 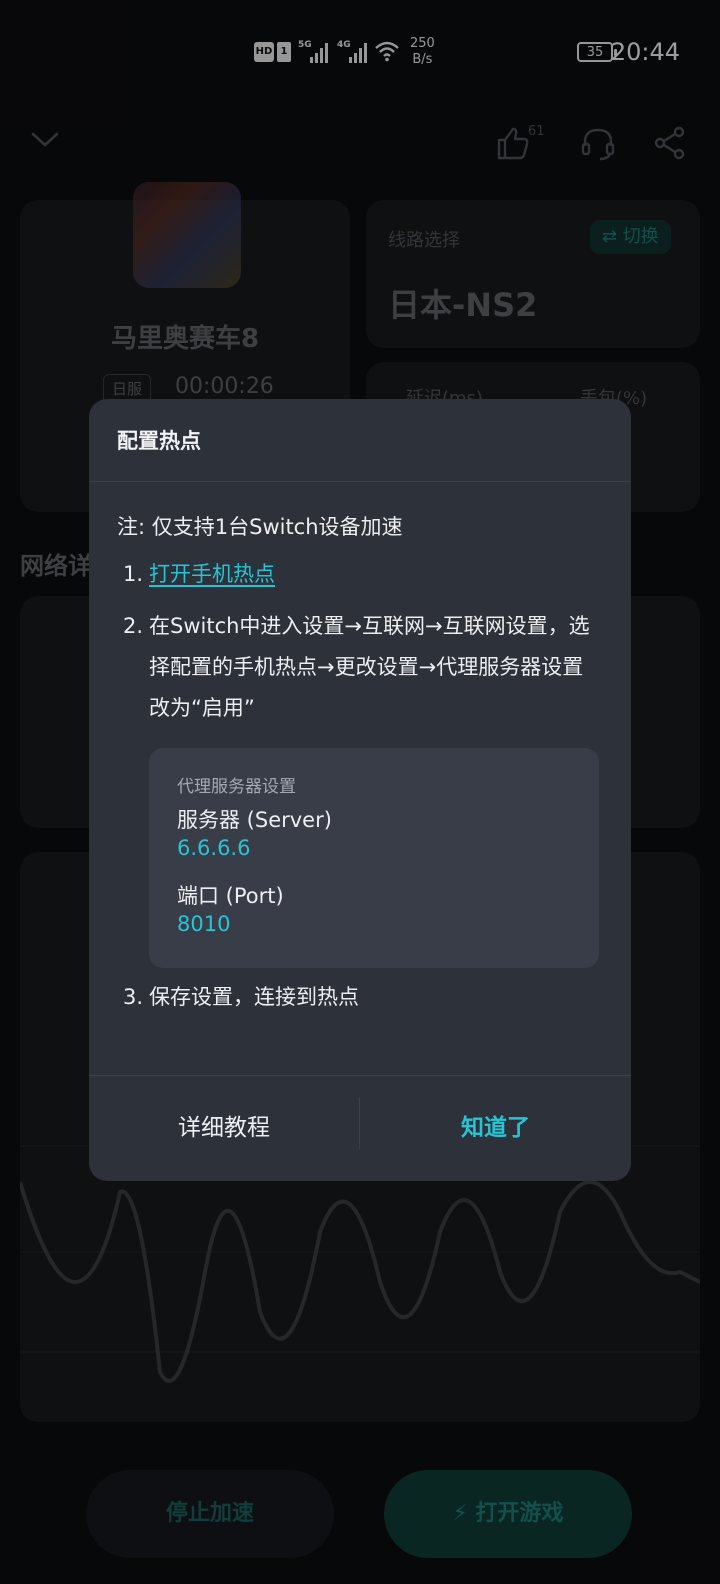 What do you see at coordinates (133, 626) in the screenshot?
I see `step-number: 2.` at bounding box center [133, 626].